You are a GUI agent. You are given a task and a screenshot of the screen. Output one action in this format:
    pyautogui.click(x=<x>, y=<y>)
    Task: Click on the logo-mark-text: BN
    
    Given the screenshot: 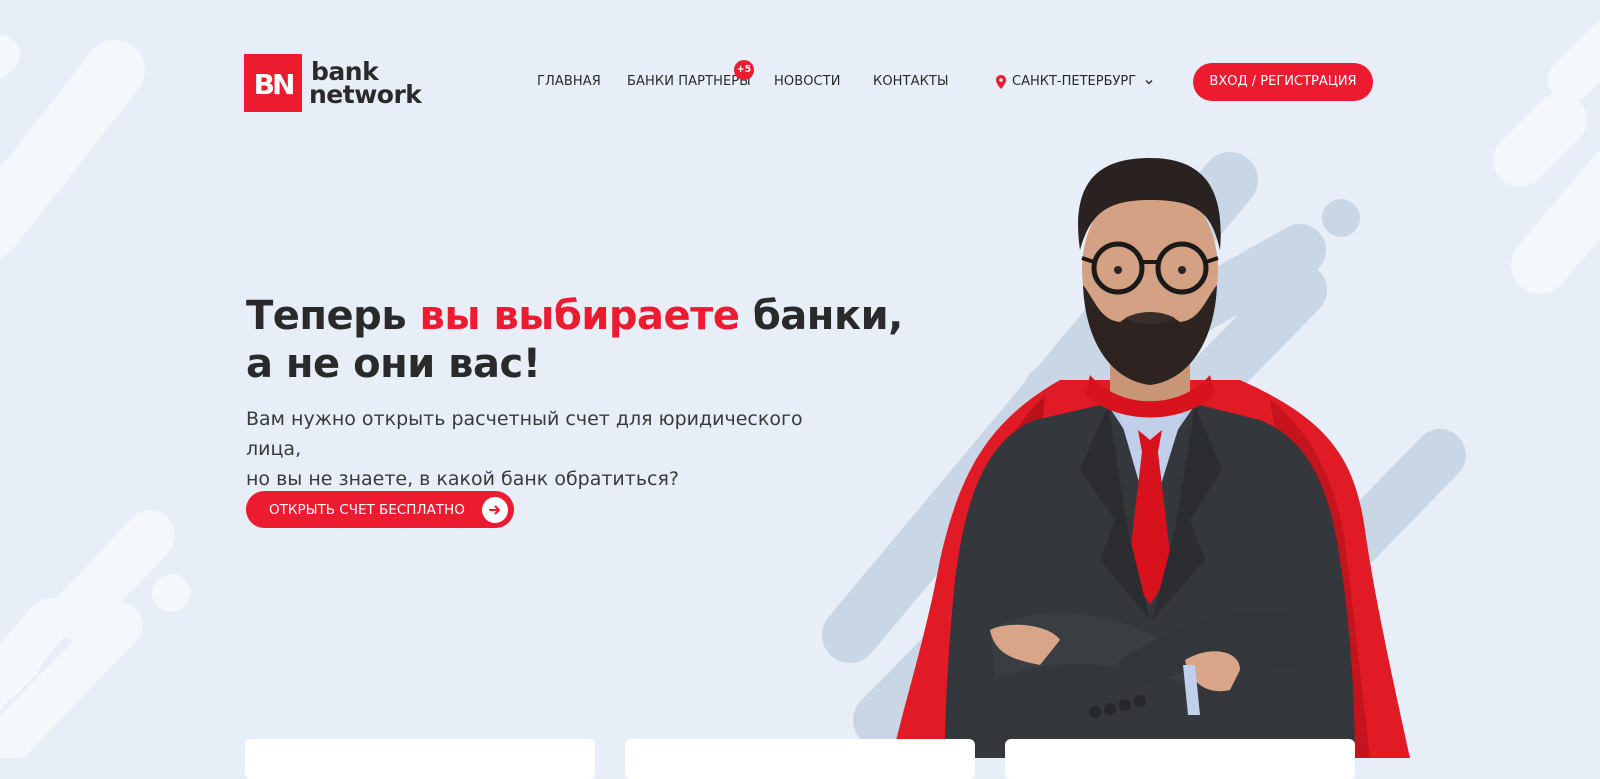 What is the action you would take?
    pyautogui.click(x=273, y=84)
    